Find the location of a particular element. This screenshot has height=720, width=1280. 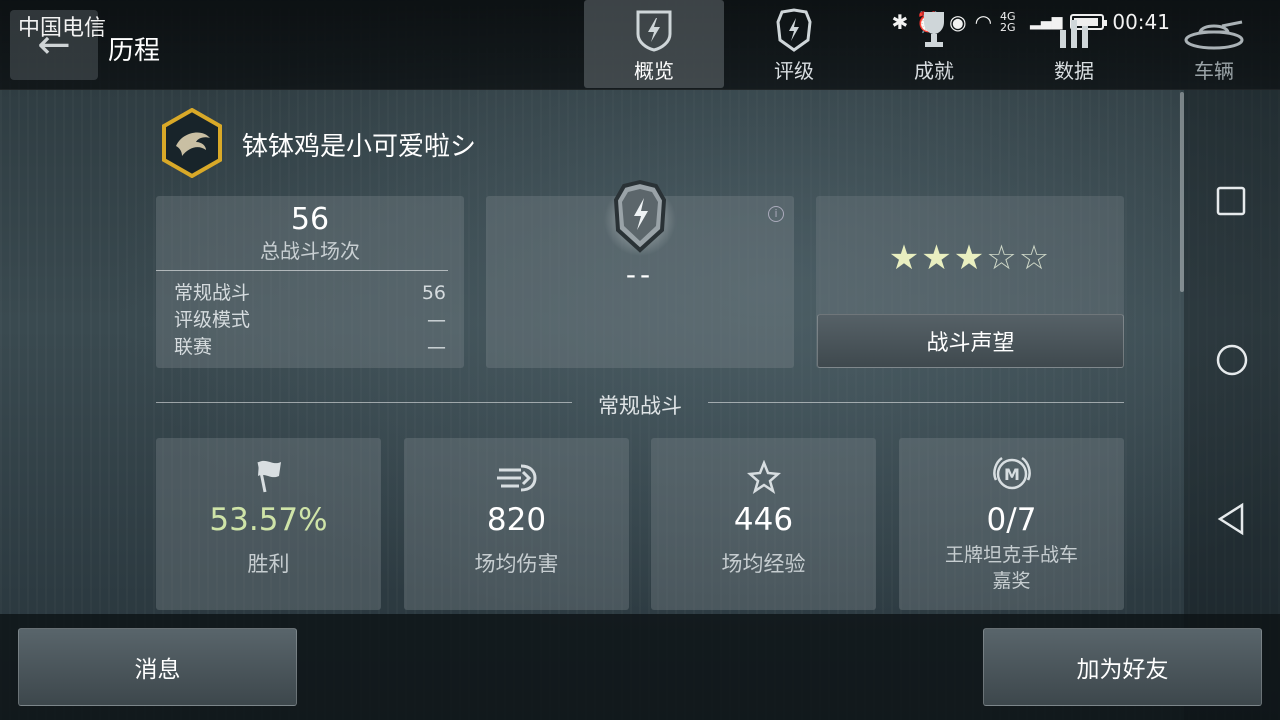

stat-card-mastery: M 0/7 王牌坦克手战车 嘉奖 is located at coordinates (1011, 524).